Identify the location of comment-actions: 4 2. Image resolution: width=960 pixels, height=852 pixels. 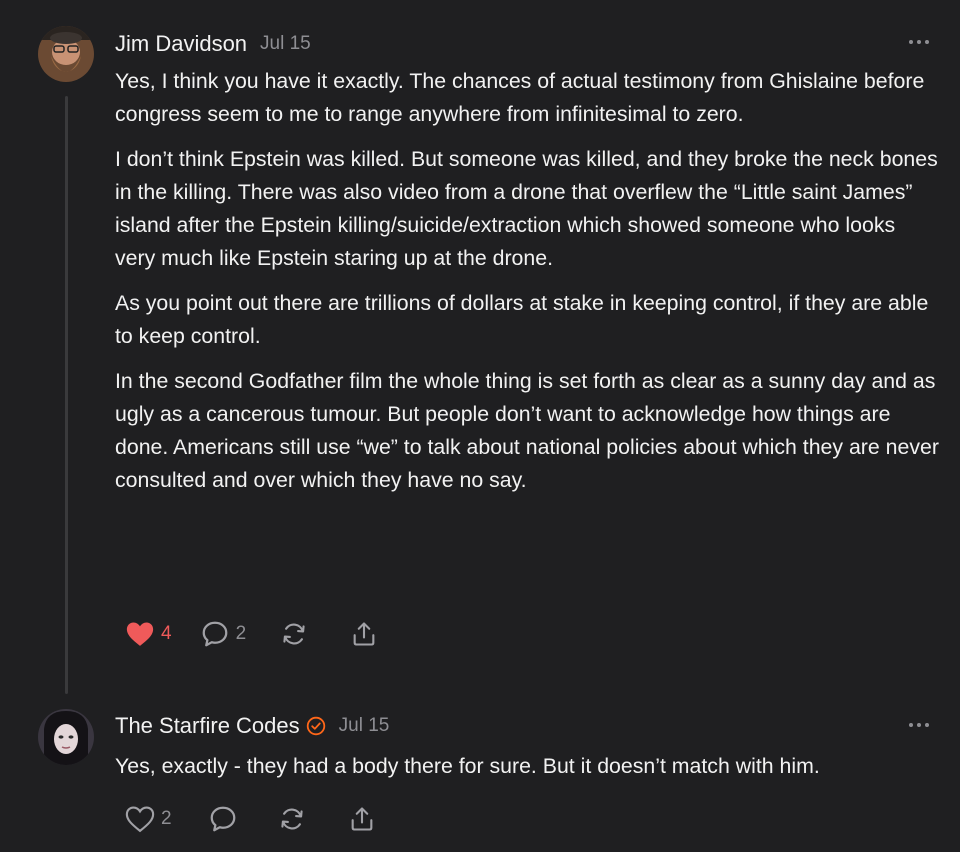
(251, 634).